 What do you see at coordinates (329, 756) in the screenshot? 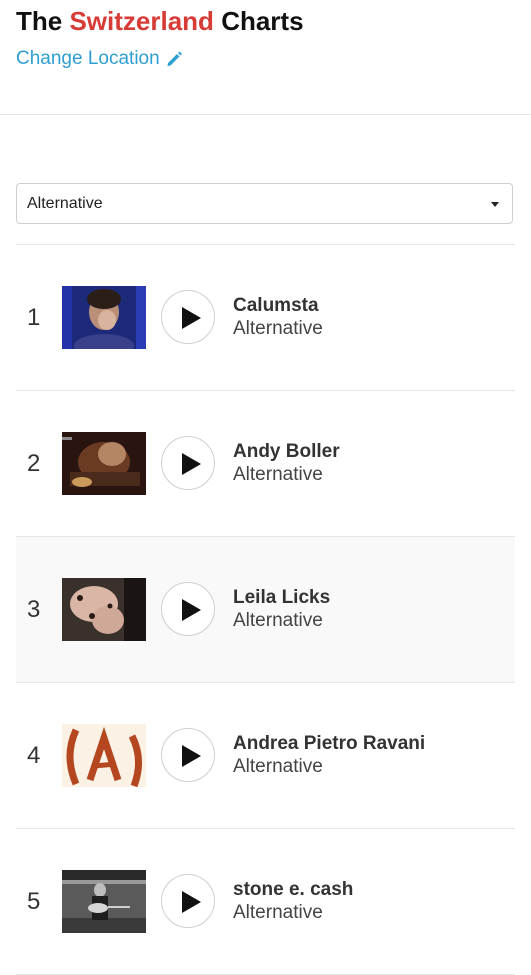
I see `track-meta: Andrea Pietro Ravani Alternative` at bounding box center [329, 756].